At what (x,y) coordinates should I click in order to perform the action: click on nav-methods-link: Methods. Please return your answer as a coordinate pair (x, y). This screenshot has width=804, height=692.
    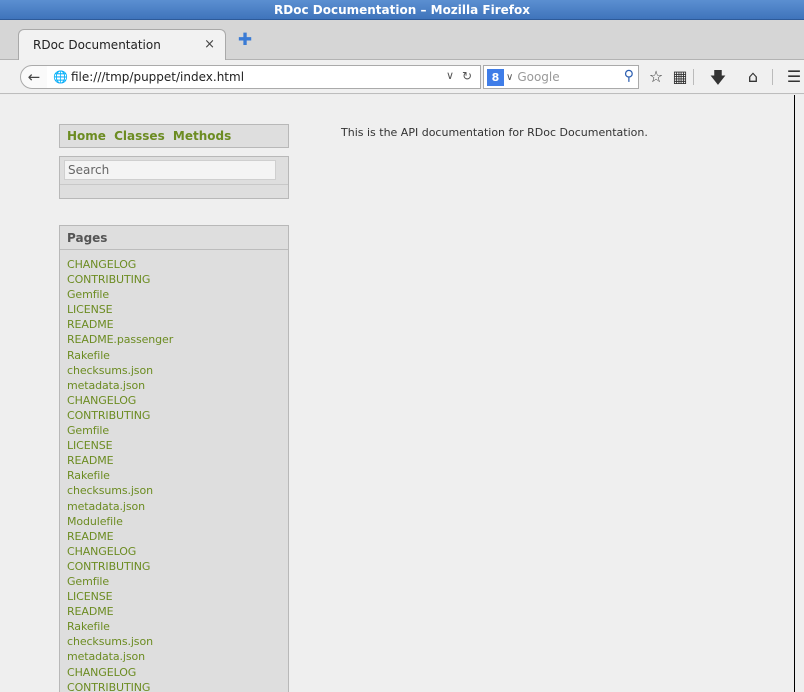
    Looking at the image, I should click on (202, 136).